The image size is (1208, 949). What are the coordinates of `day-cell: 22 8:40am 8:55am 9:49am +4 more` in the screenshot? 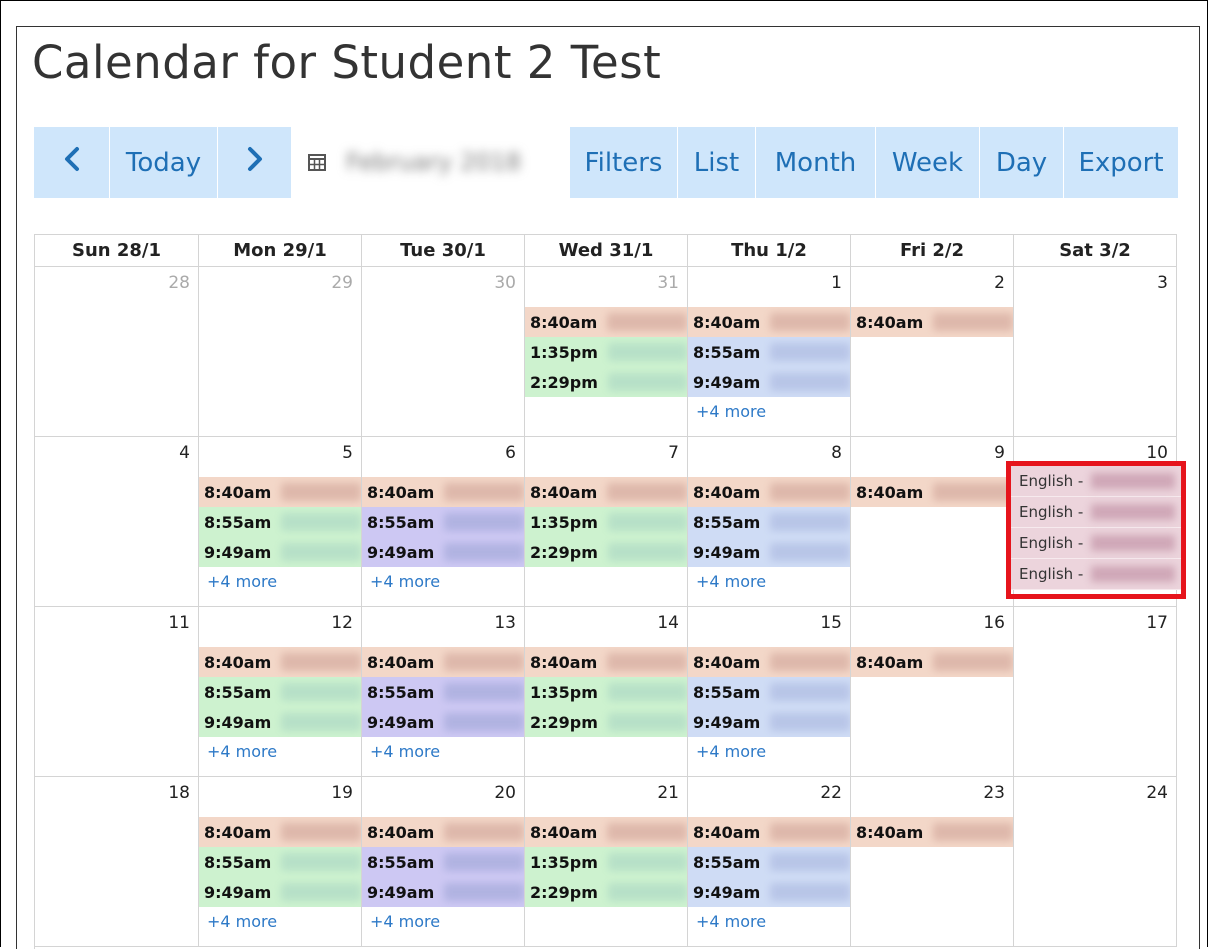 It's located at (769, 862).